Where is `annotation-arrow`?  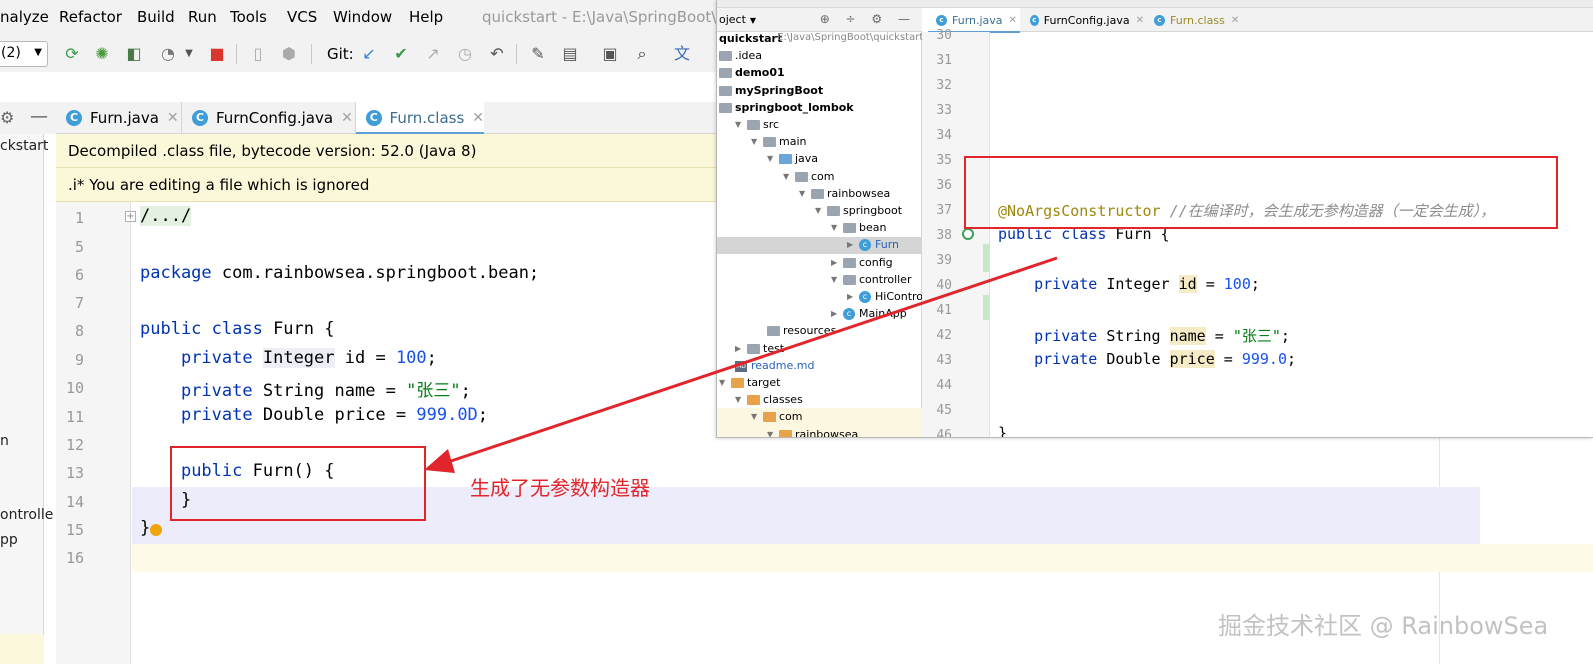 annotation-arrow is located at coordinates (741, 364).